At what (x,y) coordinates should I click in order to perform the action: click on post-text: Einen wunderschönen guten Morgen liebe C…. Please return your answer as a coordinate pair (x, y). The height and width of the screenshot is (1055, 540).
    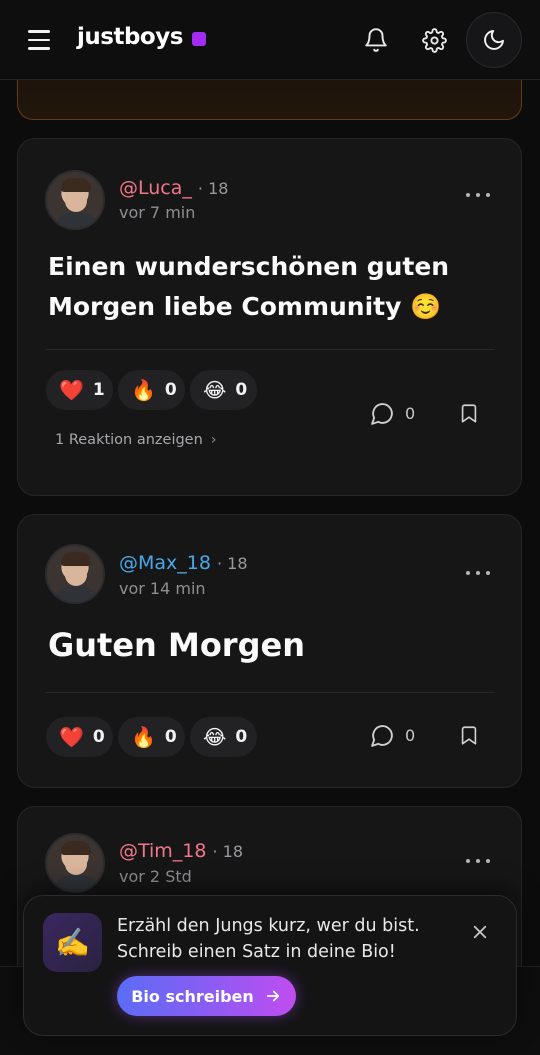
    Looking at the image, I should click on (249, 286).